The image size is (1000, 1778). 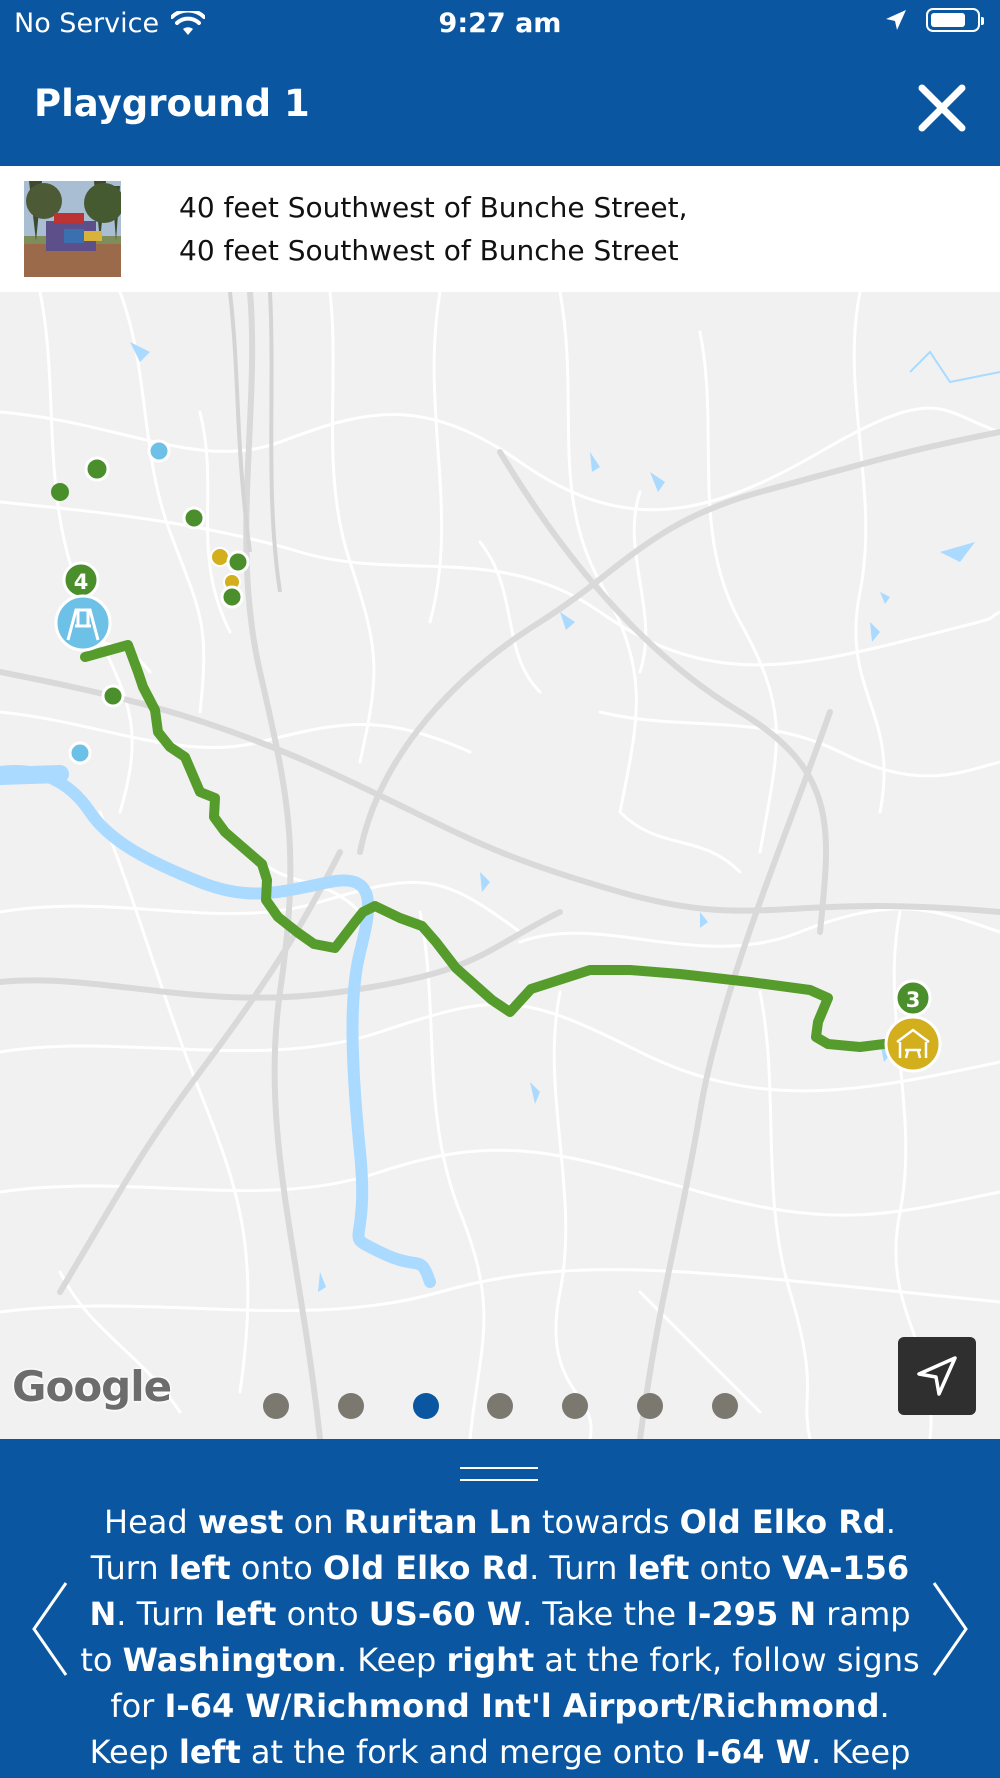 What do you see at coordinates (751, 1614) in the screenshot?
I see `direction-keyword: I-295 N` at bounding box center [751, 1614].